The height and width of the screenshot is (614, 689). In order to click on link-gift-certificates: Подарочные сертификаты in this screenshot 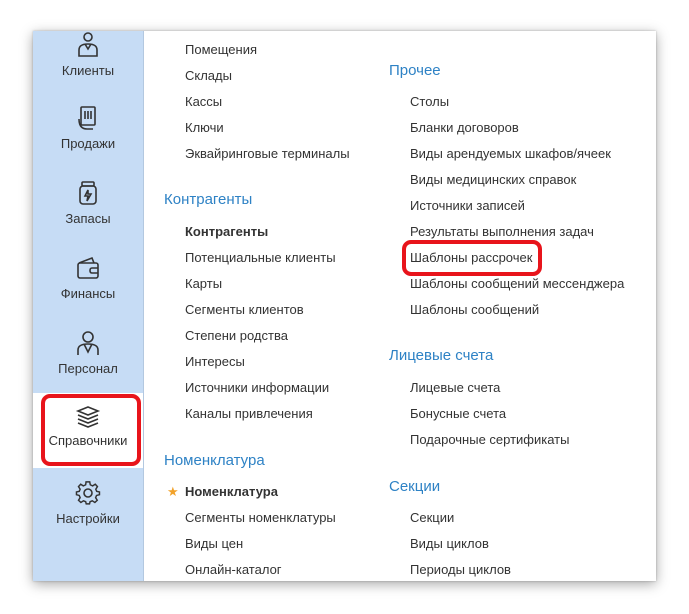, I will do `click(489, 439)`.